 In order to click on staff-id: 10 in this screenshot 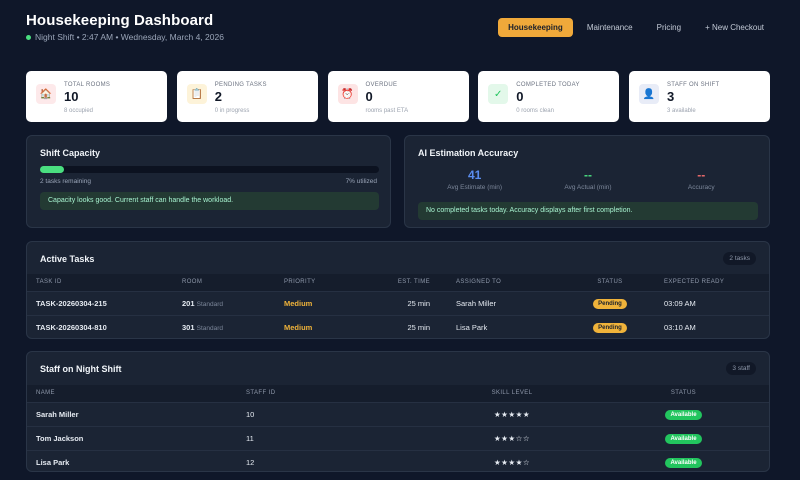, I will do `click(336, 413)`.